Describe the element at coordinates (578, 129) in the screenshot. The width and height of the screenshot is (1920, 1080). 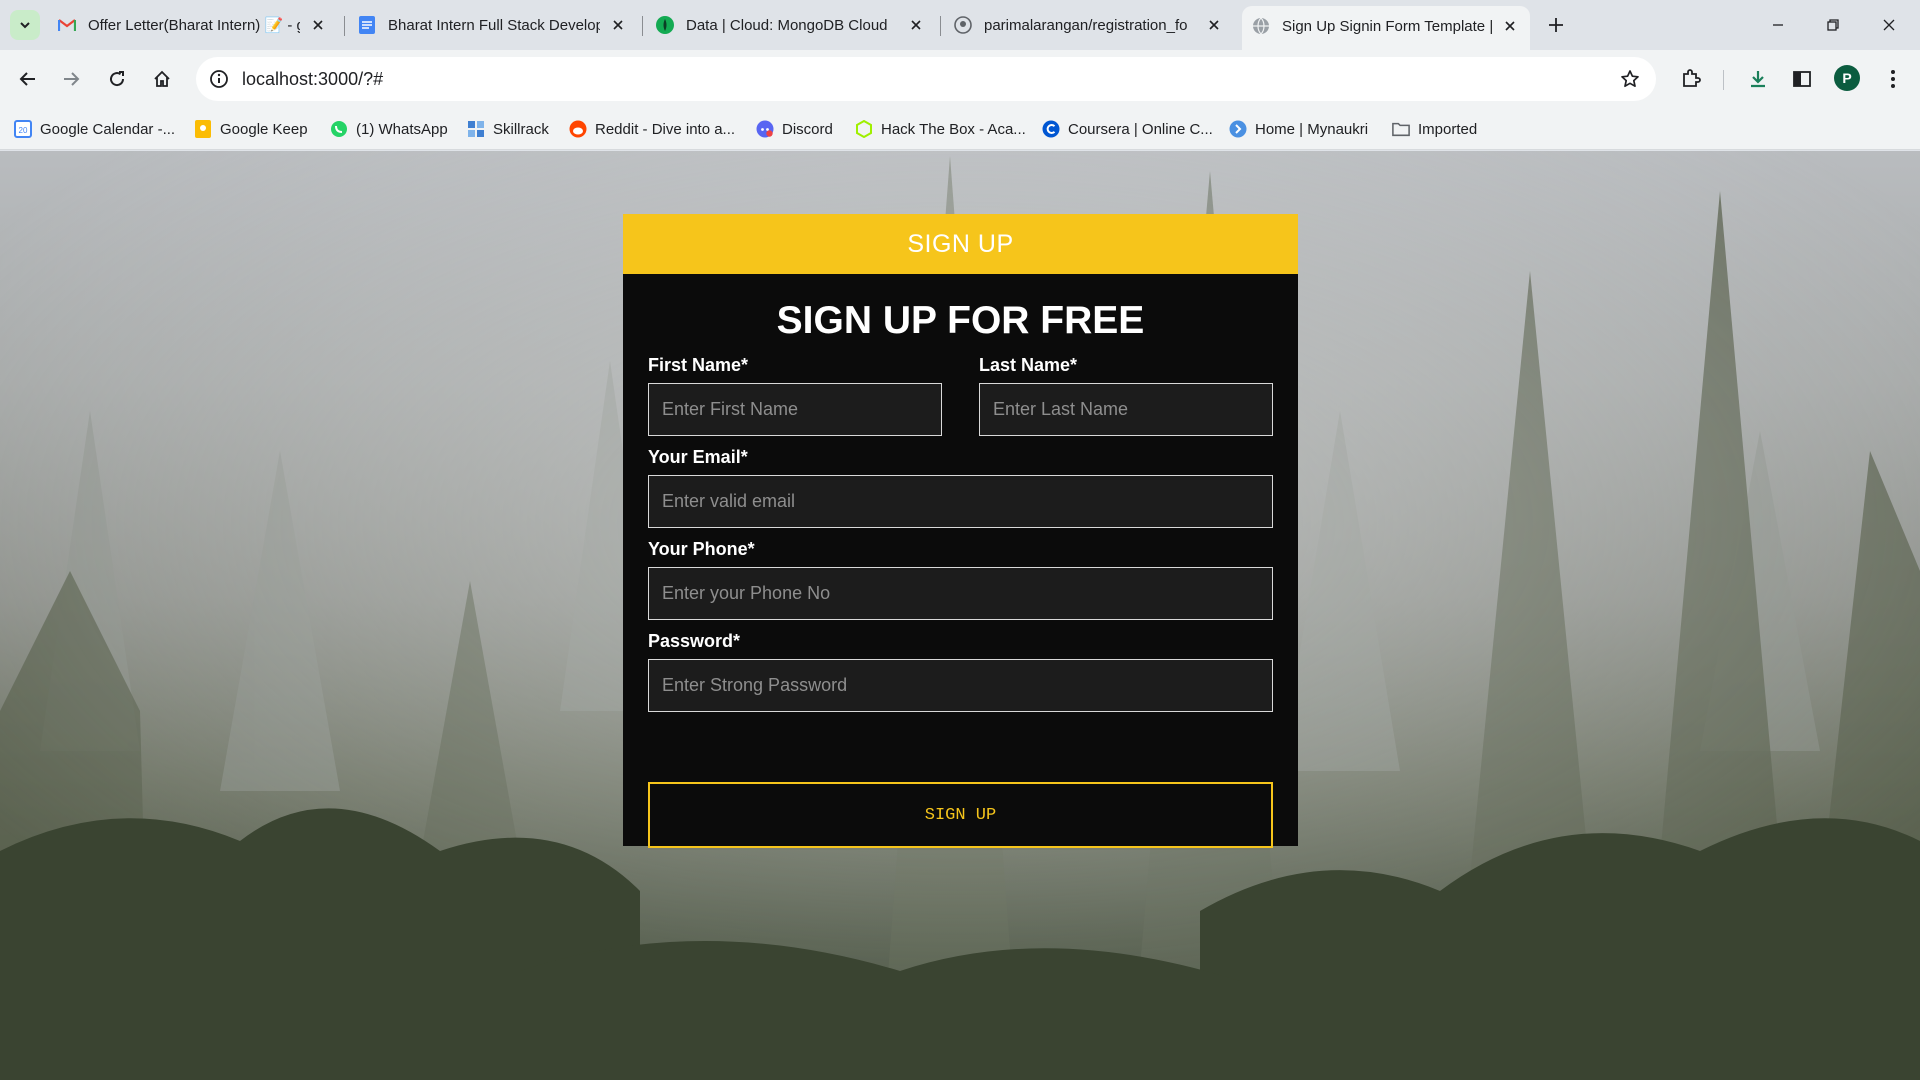
I see `reddit-icon` at that location.